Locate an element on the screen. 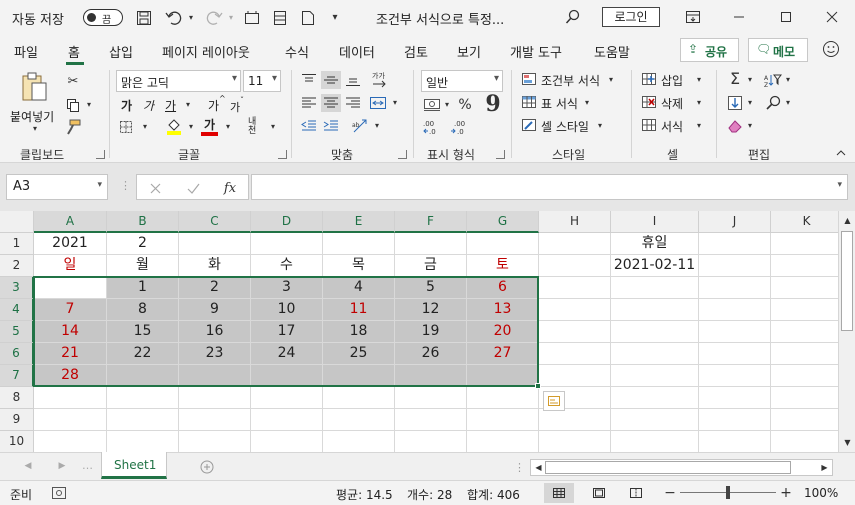 The image size is (855, 505). cell-B1: 2 is located at coordinates (143, 244).